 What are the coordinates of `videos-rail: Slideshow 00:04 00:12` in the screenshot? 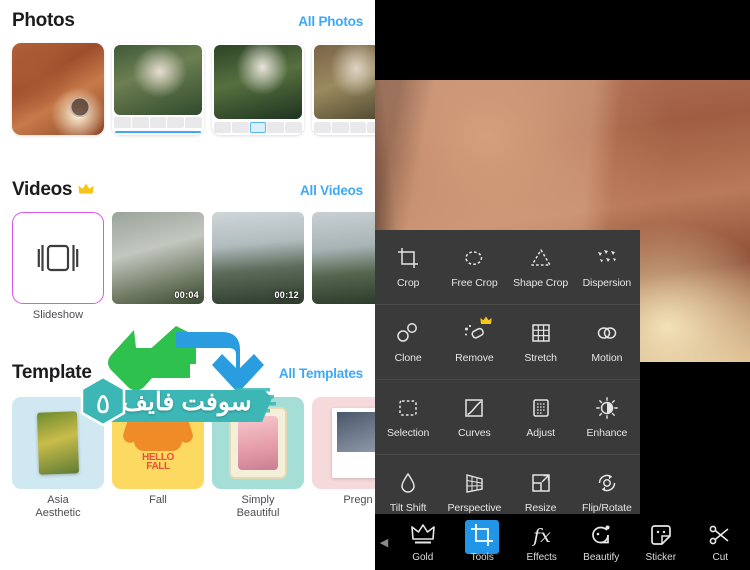 It's located at (187, 267).